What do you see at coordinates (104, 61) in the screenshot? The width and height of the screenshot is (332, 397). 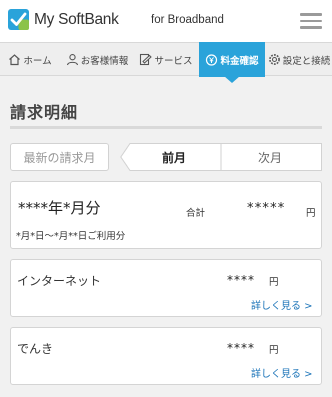 I see `nav-item-label: お客様情報` at bounding box center [104, 61].